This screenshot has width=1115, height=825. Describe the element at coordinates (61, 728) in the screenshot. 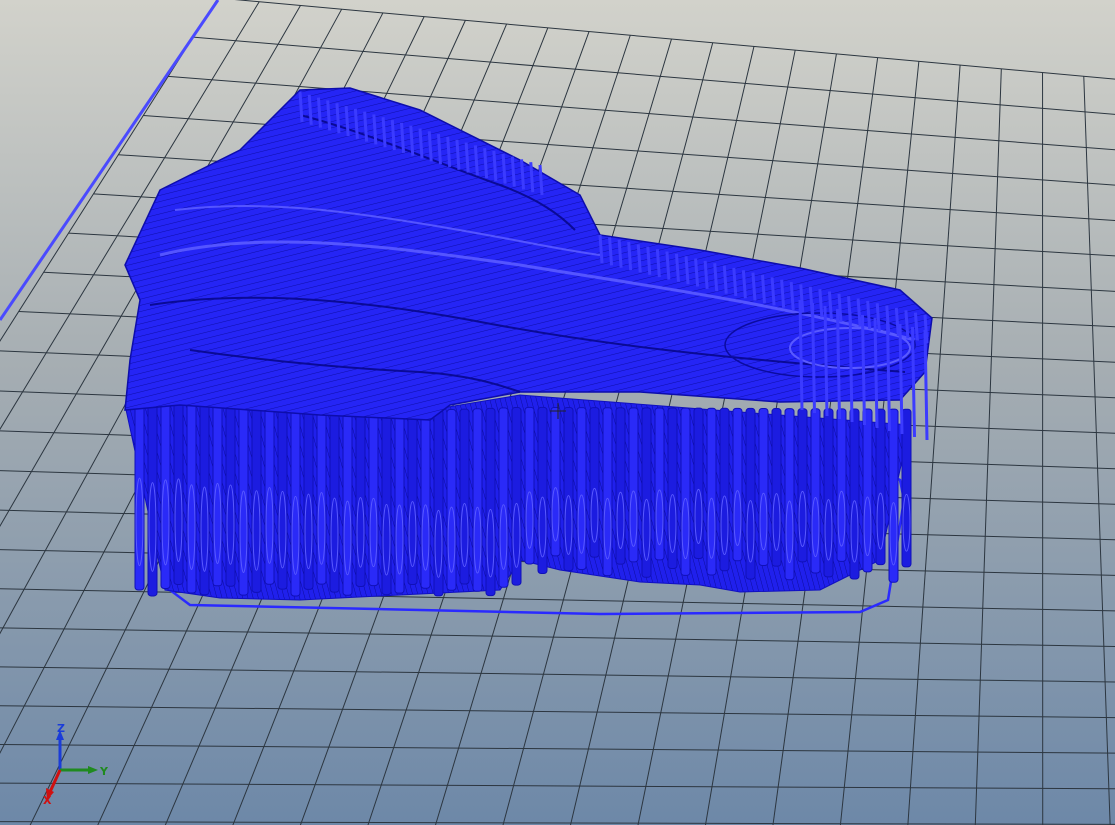

I see `z-axis-label: Z` at that location.